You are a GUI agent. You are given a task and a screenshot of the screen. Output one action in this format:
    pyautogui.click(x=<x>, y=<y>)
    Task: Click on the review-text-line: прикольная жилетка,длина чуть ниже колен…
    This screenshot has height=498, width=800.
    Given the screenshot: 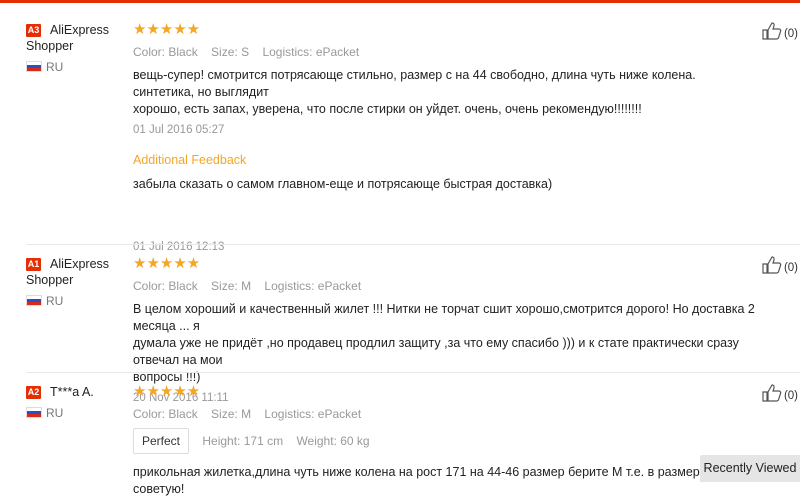 What is the action you would take?
    pyautogui.click(x=442, y=472)
    